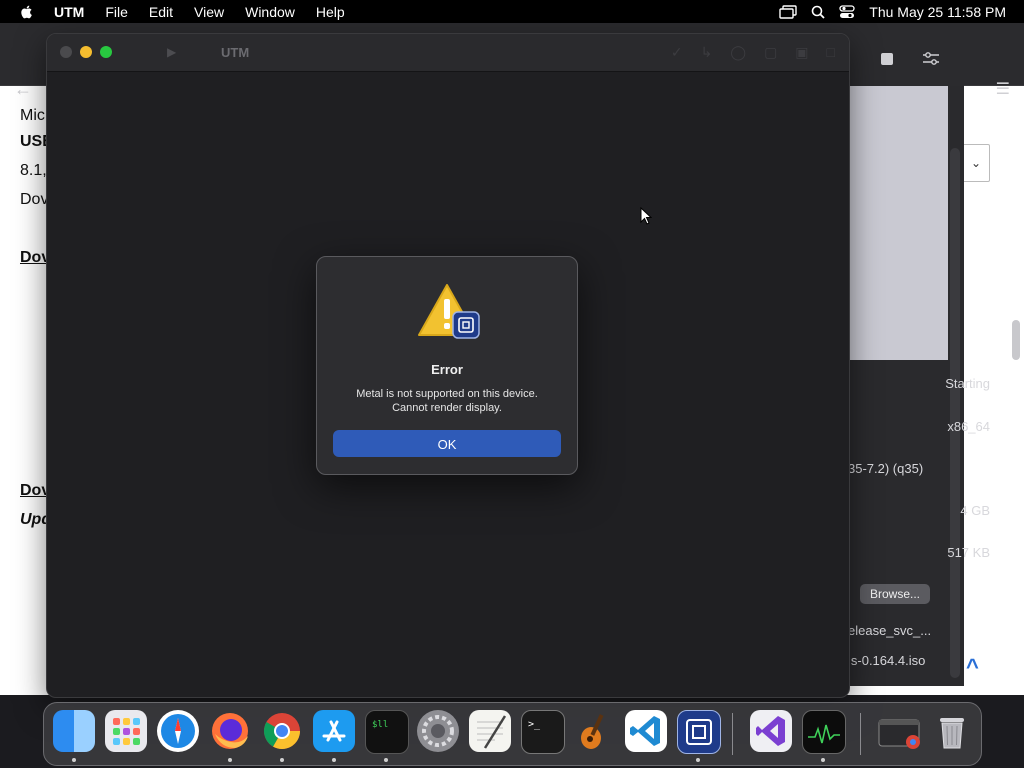 The width and height of the screenshot is (1024, 768). What do you see at coordinates (1016, 340) in the screenshot?
I see `scrollbar-thumb` at bounding box center [1016, 340].